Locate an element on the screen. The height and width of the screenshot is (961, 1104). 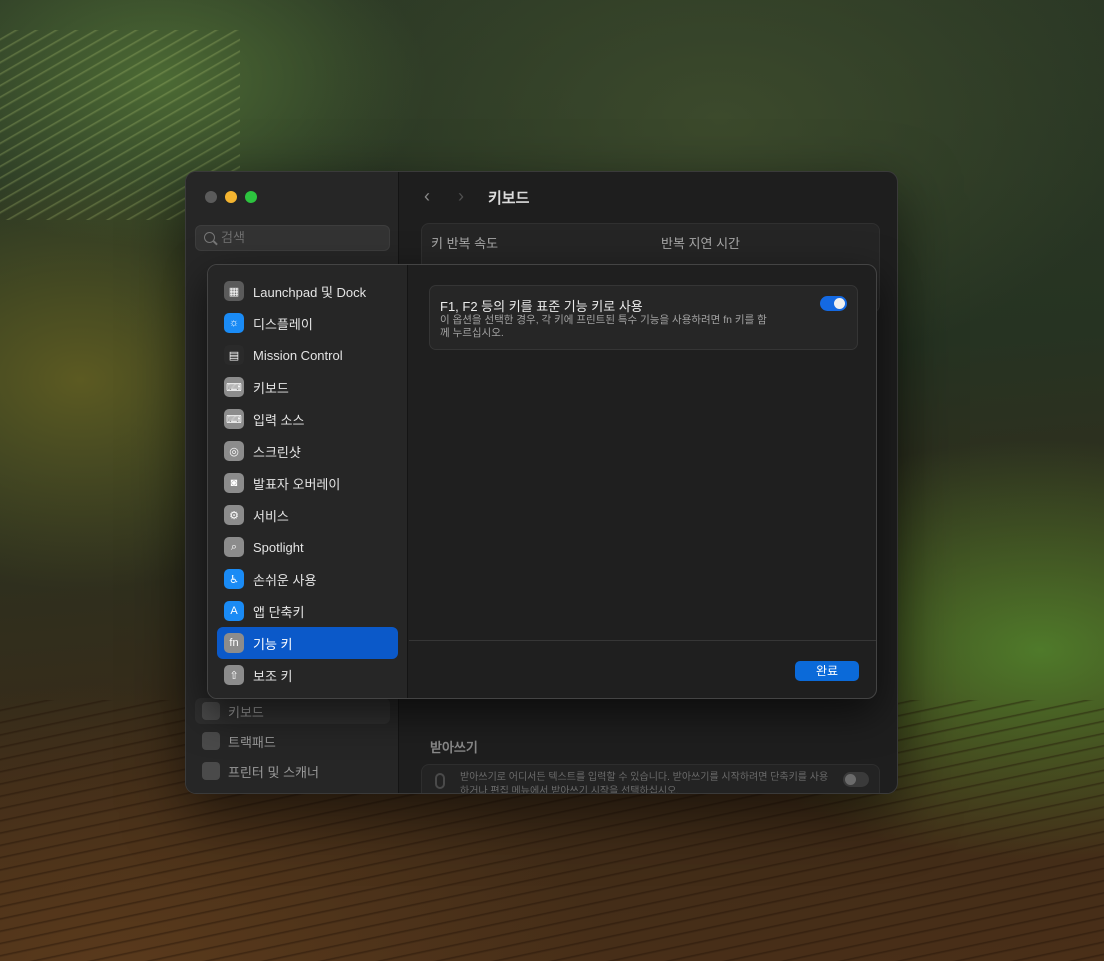
sheet-item-1: ☼ 디스플레이 is located at coordinates (307, 323).